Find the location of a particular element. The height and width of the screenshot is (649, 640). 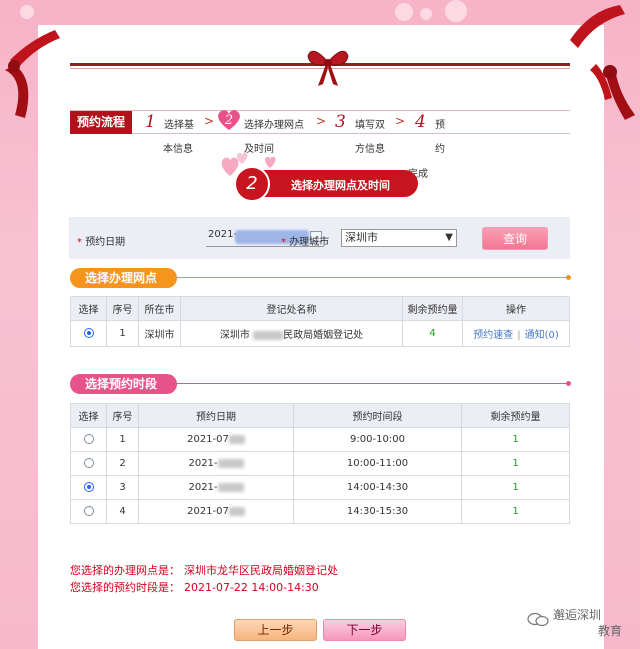

banner-step-number: 2 is located at coordinates (252, 184).